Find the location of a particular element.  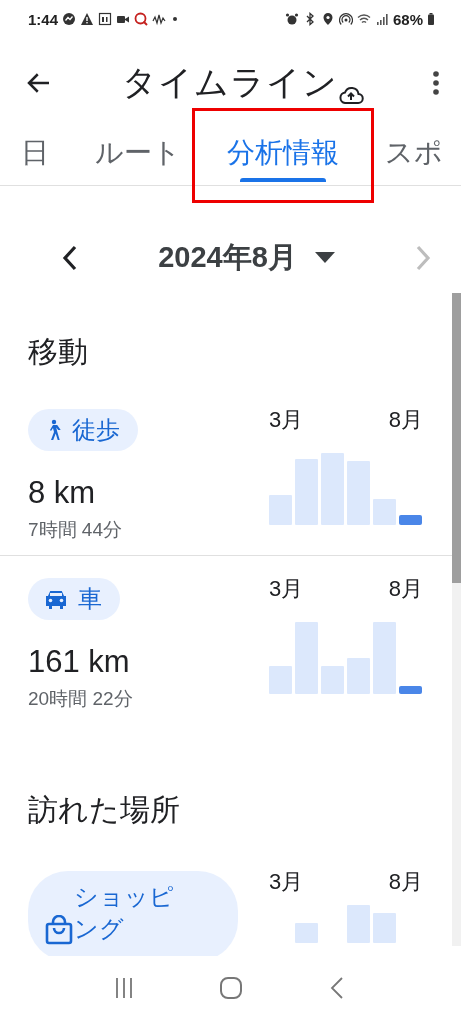

tab: 日 is located at coordinates (36, 155).